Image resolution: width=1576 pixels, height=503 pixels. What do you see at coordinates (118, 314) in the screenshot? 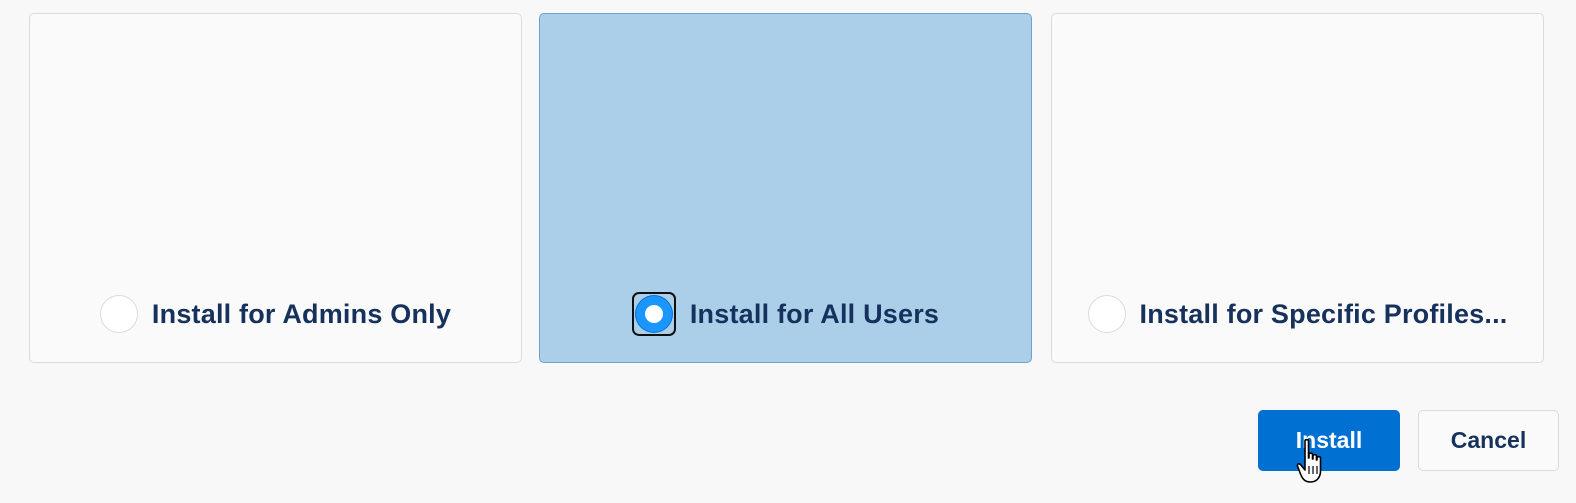
I see `radio-admins-only` at bounding box center [118, 314].